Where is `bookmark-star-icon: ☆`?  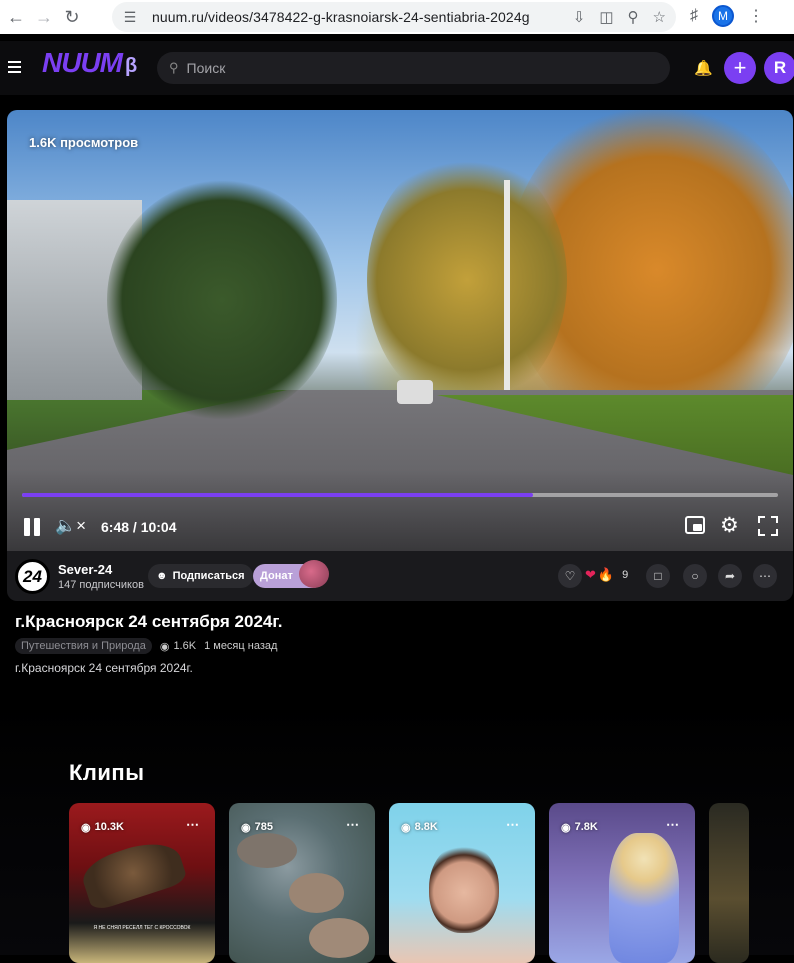 bookmark-star-icon: ☆ is located at coordinates (659, 17).